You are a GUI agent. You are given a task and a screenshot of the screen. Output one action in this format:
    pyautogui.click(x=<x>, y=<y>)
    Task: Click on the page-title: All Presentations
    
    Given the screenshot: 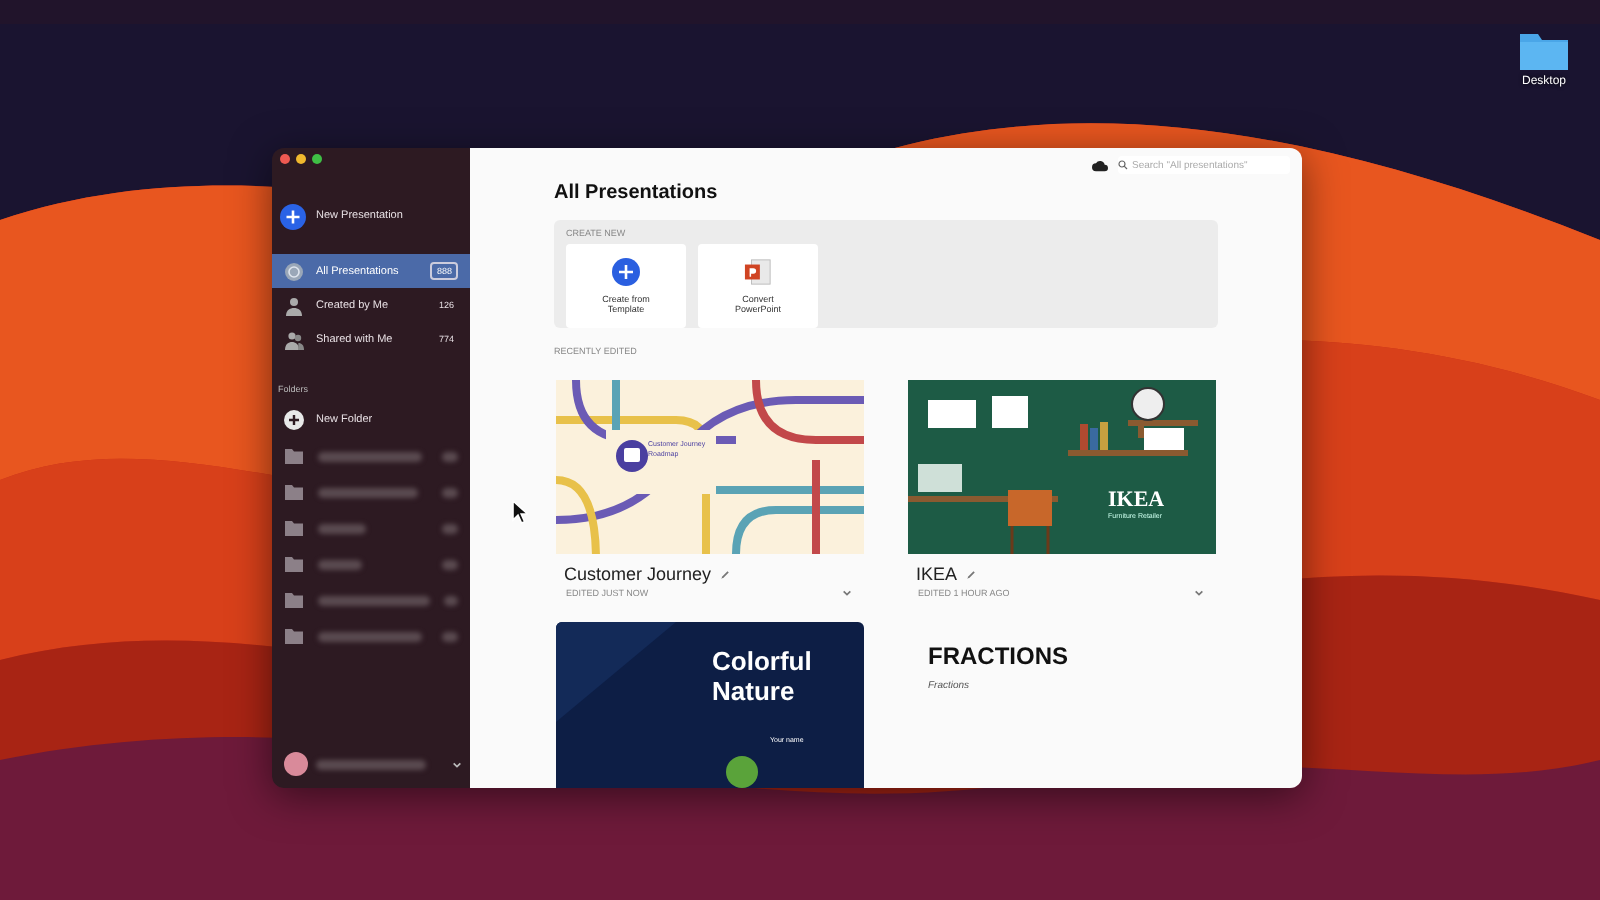 What is the action you would take?
    pyautogui.click(x=637, y=193)
    